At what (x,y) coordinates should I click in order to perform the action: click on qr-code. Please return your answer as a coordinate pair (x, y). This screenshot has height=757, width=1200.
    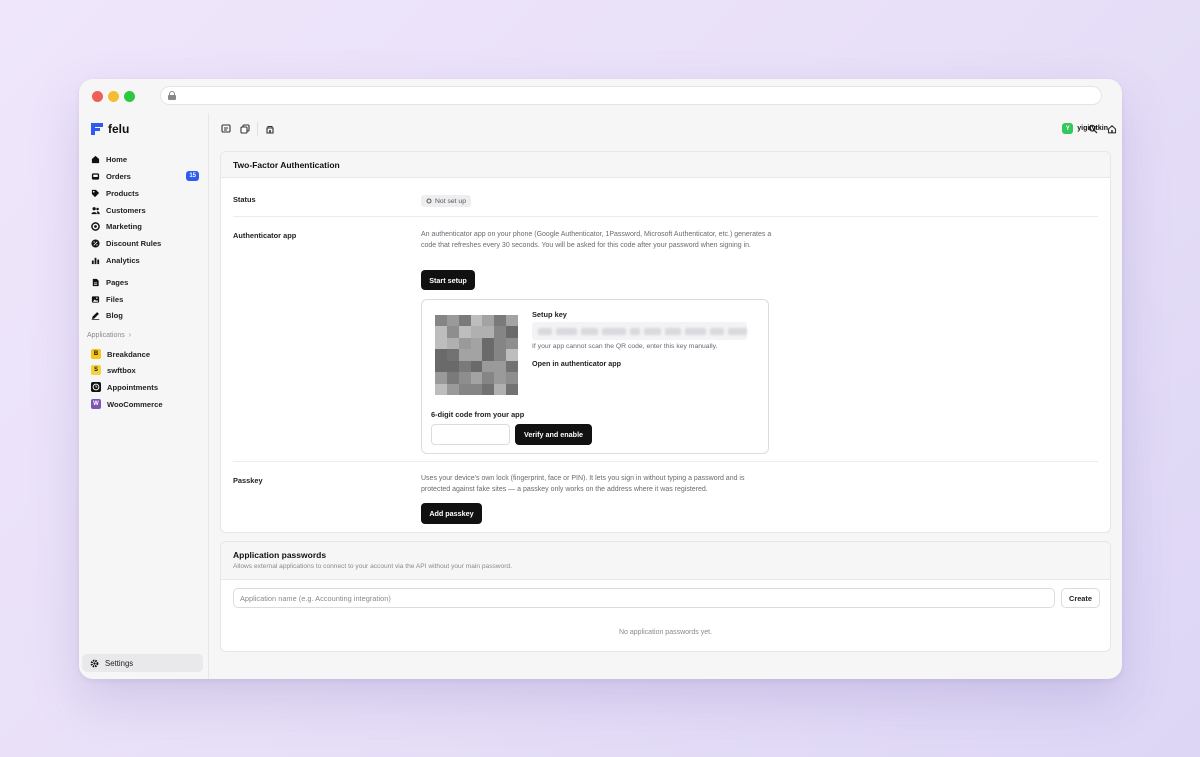
    Looking at the image, I should click on (476, 355).